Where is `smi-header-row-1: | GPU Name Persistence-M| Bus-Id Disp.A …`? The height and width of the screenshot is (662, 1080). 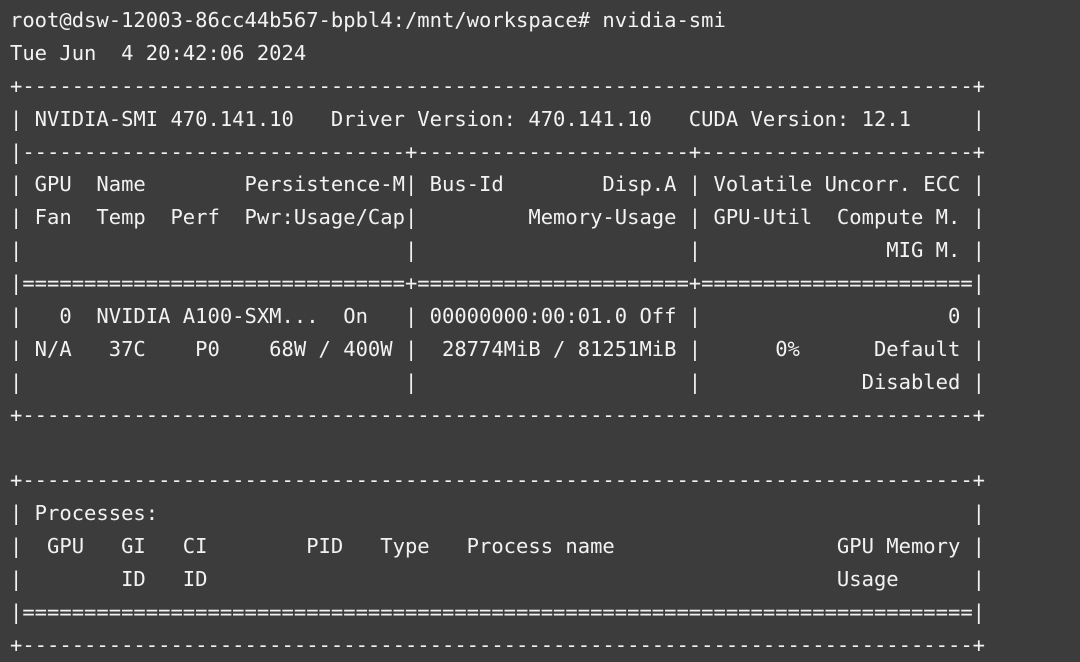 smi-header-row-1: | GPU Name Persistence-M| Bus-Id Disp.A … is located at coordinates (498, 184).